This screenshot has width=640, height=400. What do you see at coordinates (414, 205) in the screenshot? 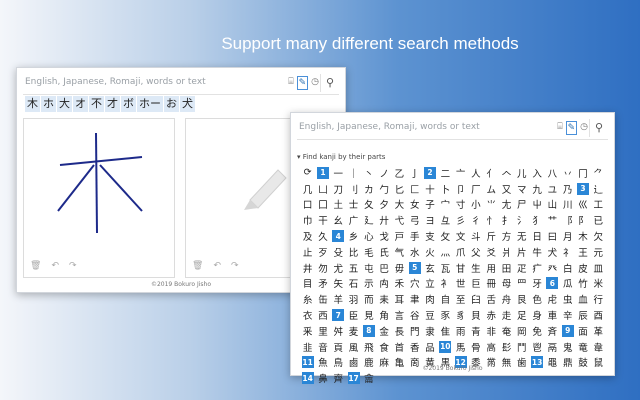
I see `radical-button: 女` at bounding box center [414, 205].